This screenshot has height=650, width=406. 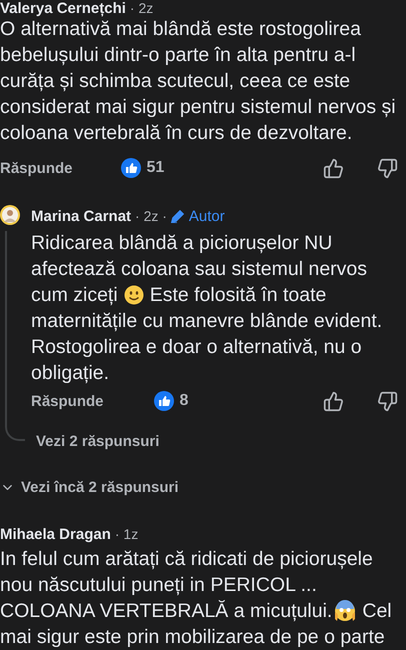 I want to click on like-count: 8, so click(x=184, y=401).